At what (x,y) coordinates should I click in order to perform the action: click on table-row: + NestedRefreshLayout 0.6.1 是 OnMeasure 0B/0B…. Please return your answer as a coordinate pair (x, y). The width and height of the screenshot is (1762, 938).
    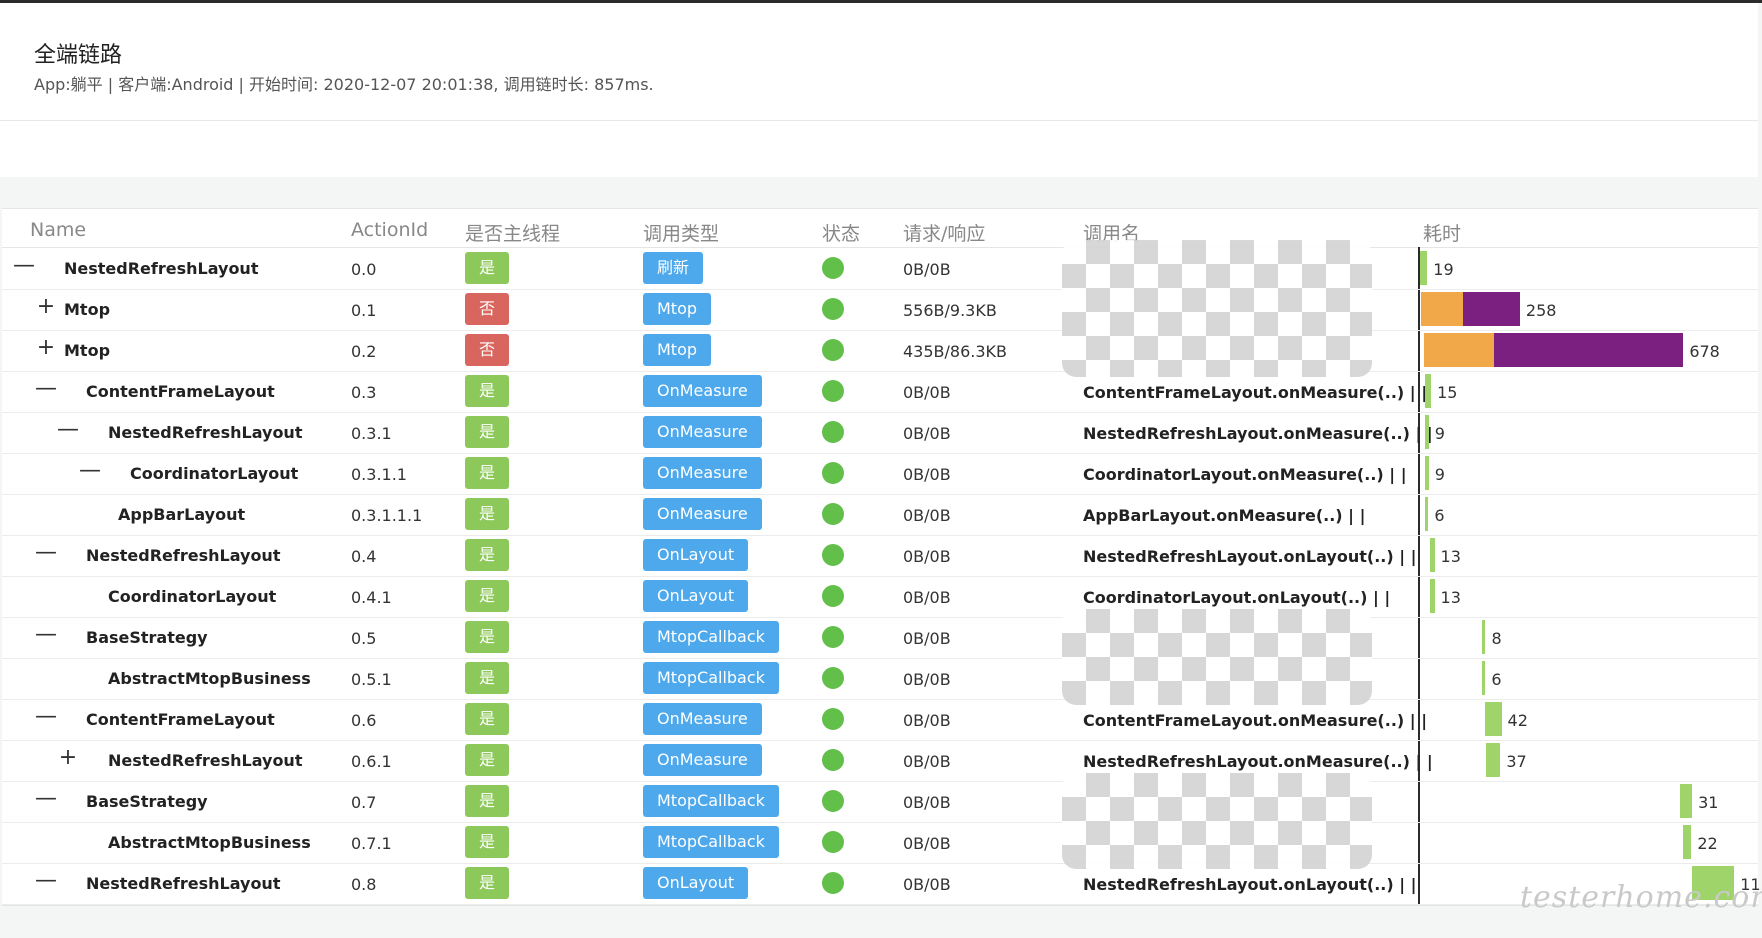
    Looking at the image, I should click on (880, 761).